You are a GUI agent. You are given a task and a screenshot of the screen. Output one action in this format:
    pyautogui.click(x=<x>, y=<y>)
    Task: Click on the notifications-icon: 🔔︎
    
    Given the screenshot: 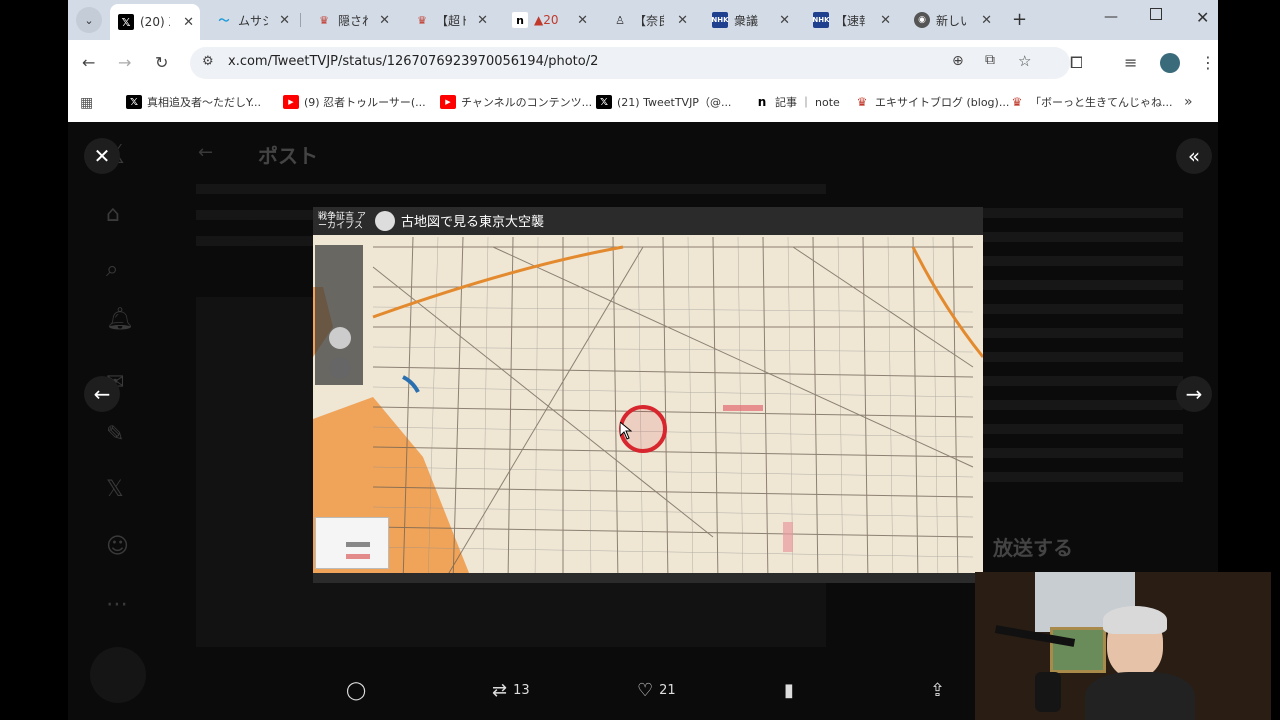 What is the action you would take?
    pyautogui.click(x=120, y=319)
    